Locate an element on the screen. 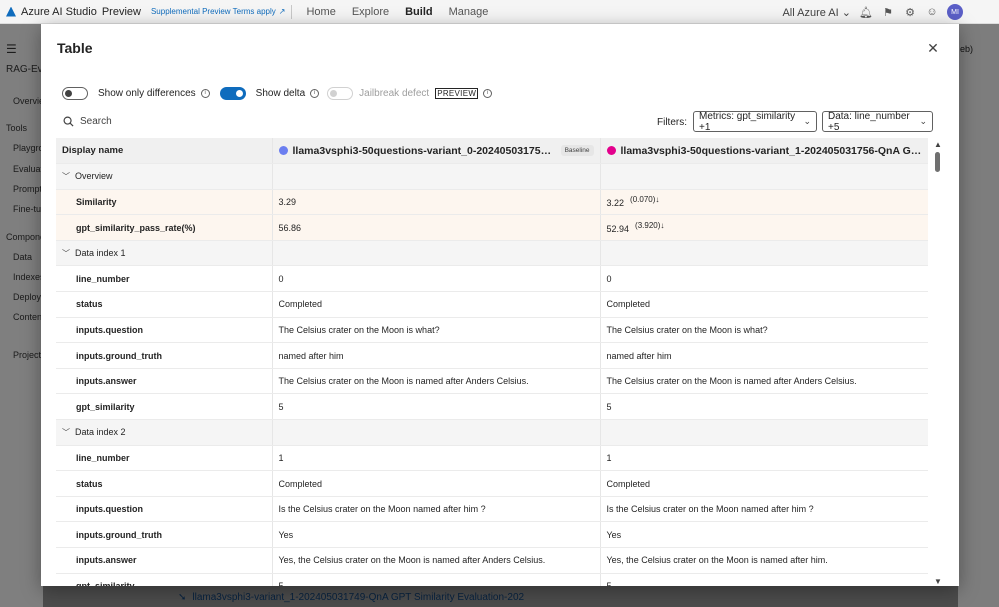 This screenshot has height=607, width=999. gear-icon: ⚙ is located at coordinates (910, 12).